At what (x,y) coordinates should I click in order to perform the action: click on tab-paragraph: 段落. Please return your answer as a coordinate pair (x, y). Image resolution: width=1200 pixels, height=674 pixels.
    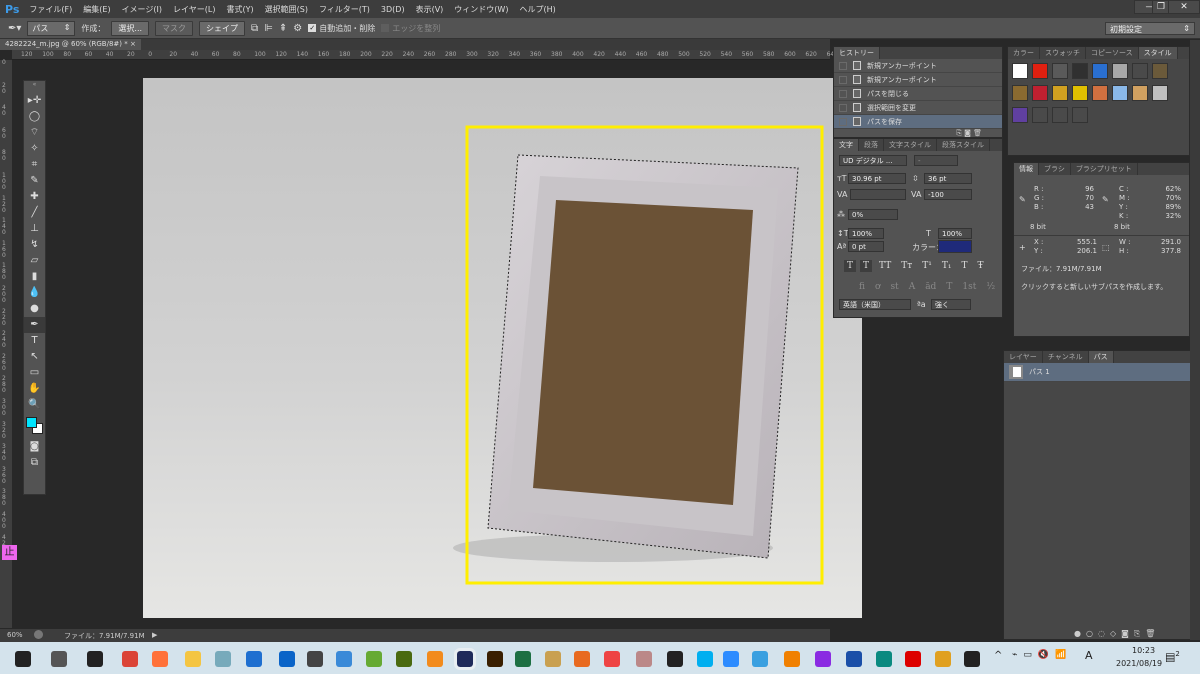
    Looking at the image, I should click on (871, 145).